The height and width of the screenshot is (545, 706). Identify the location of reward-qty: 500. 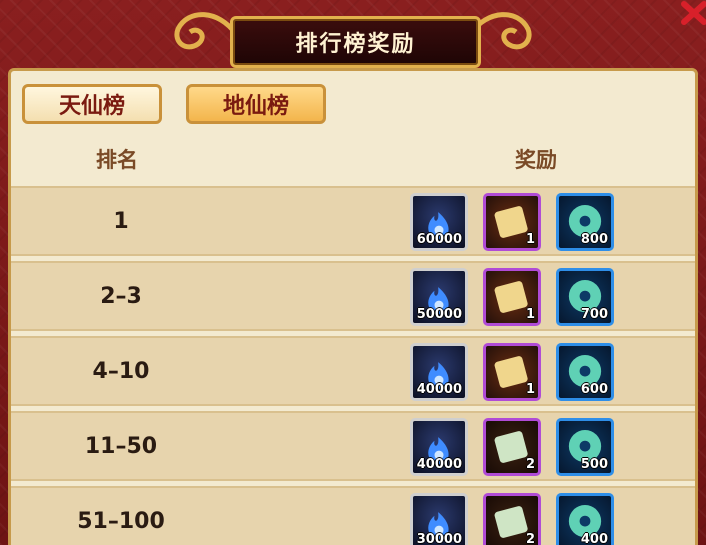
(594, 464).